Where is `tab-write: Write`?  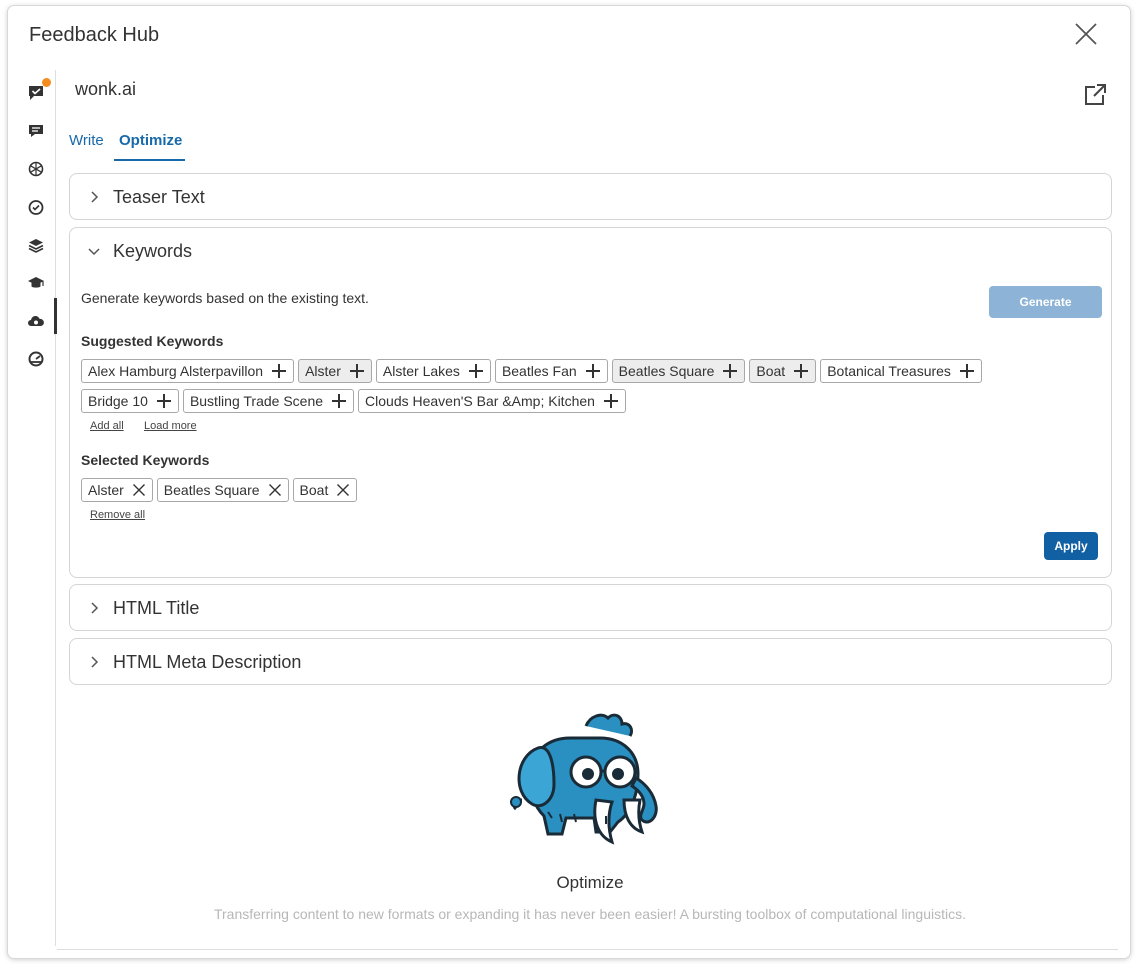 tab-write: Write is located at coordinates (86, 140).